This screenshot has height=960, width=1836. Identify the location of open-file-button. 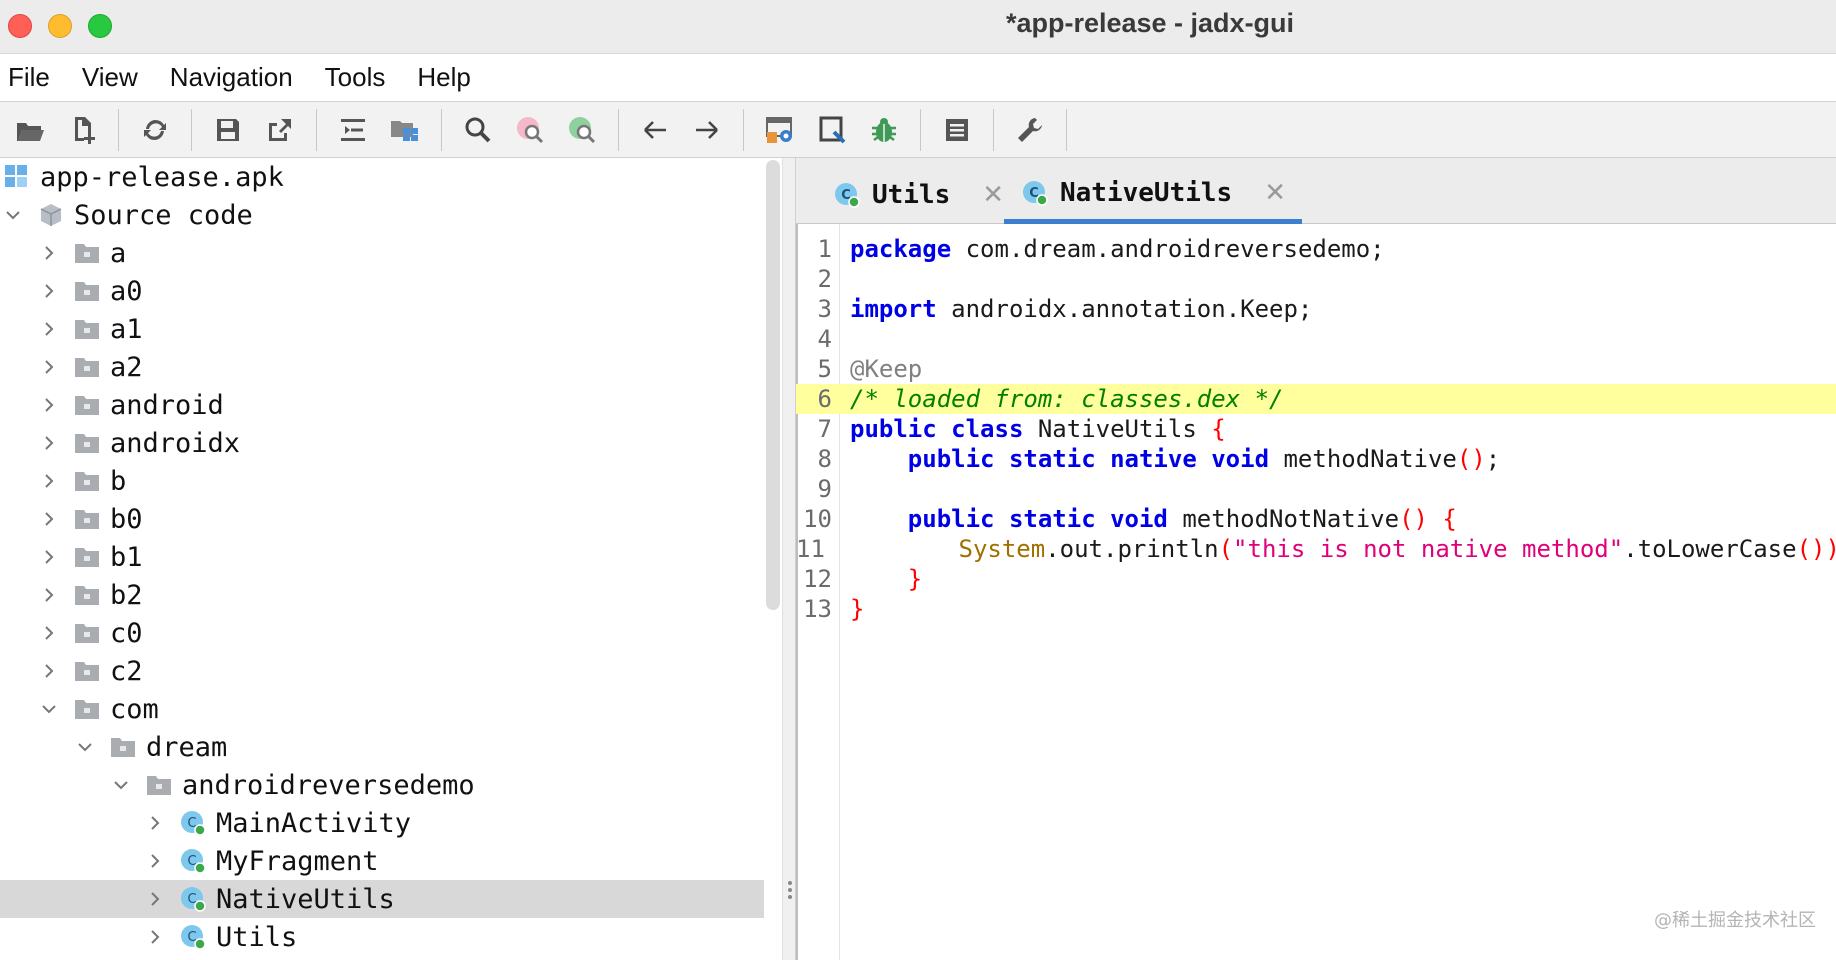
(30, 130).